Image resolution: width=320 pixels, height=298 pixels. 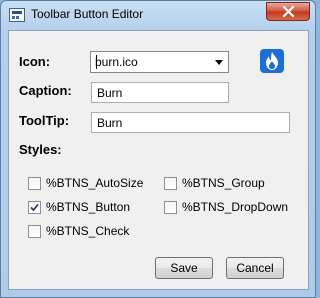 I want to click on checkbox-btns-autosize, so click(x=34, y=183).